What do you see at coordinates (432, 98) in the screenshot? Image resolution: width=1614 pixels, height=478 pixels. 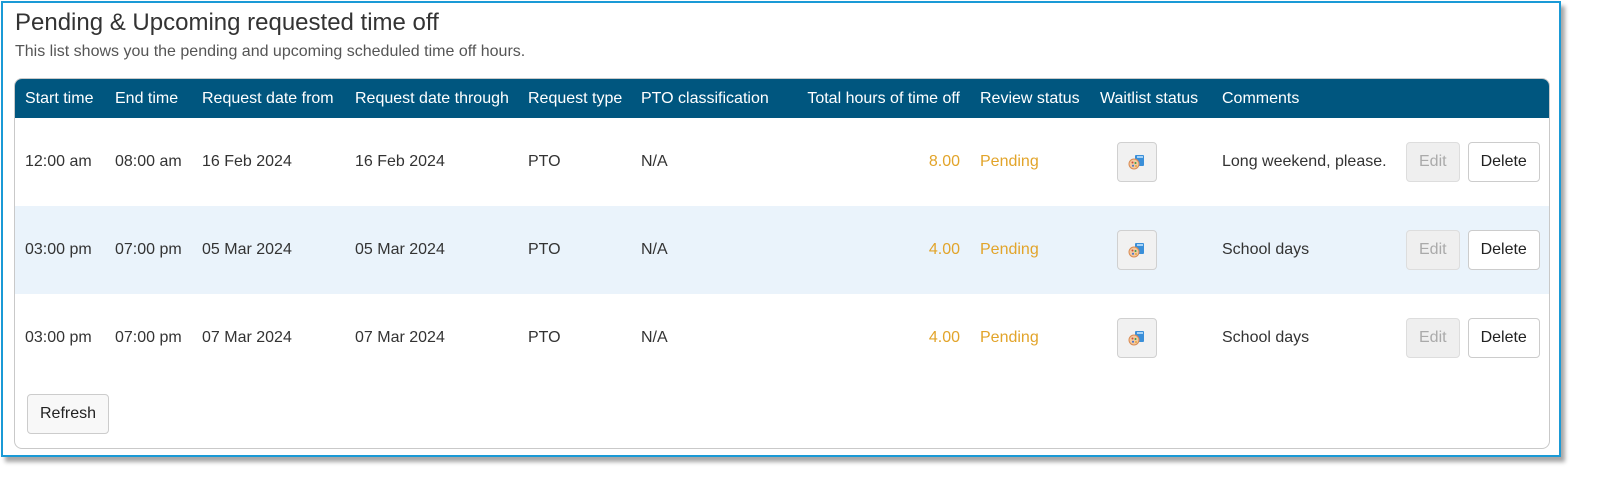 I see `header-request-date-through: Request date through` at bounding box center [432, 98].